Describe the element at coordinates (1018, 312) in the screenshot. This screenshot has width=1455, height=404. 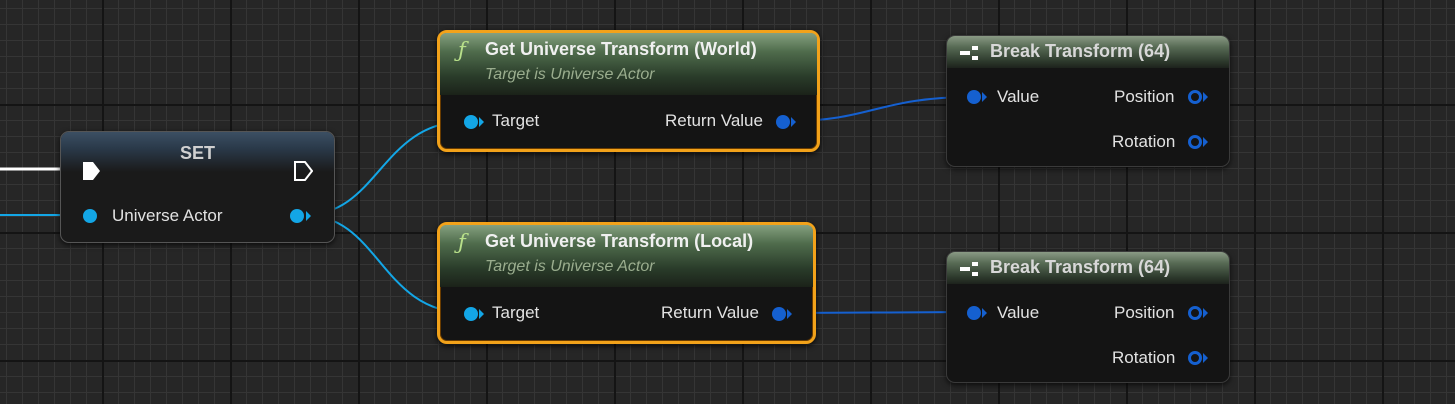
I see `break-2-value-label: Value` at that location.